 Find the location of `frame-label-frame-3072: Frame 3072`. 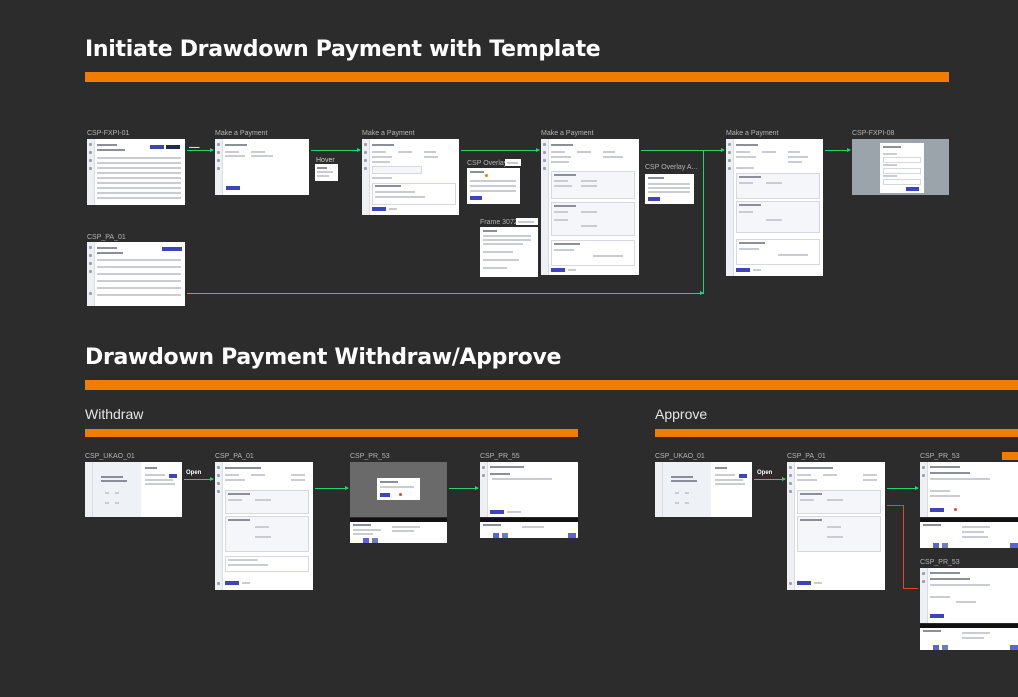

frame-label-frame-3072: Frame 3072 is located at coordinates (499, 222).